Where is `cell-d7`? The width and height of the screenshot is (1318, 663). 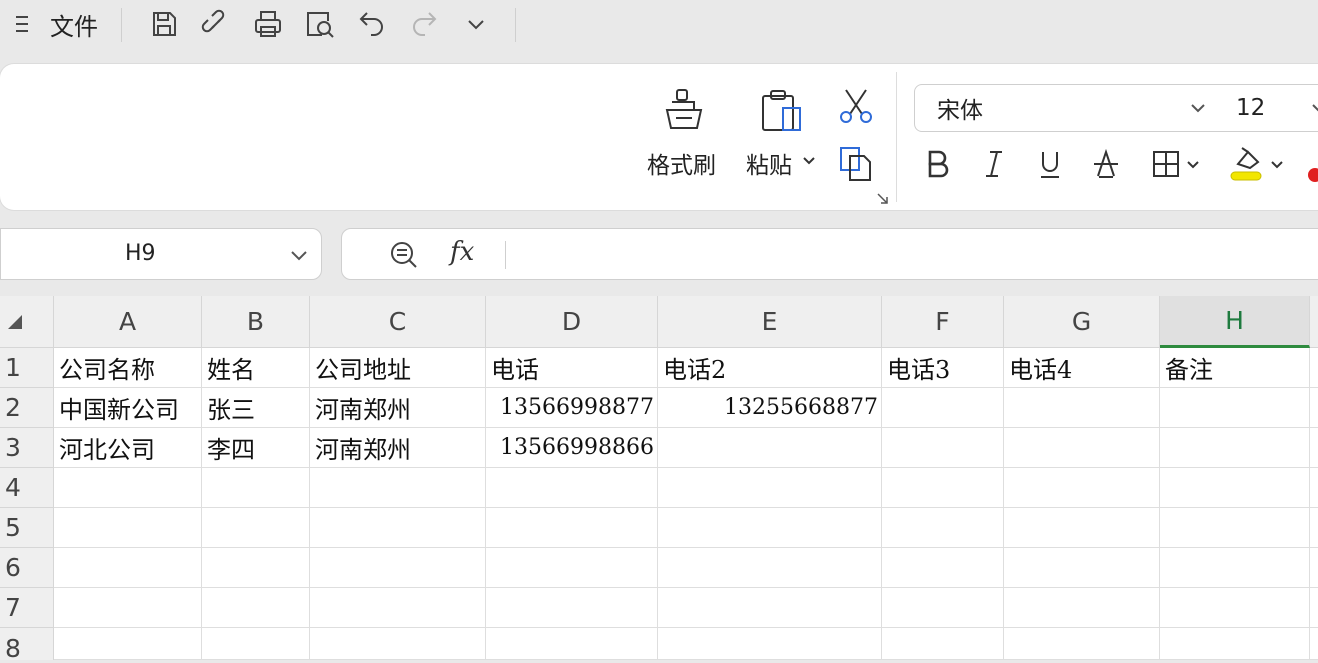
cell-d7 is located at coordinates (572, 608).